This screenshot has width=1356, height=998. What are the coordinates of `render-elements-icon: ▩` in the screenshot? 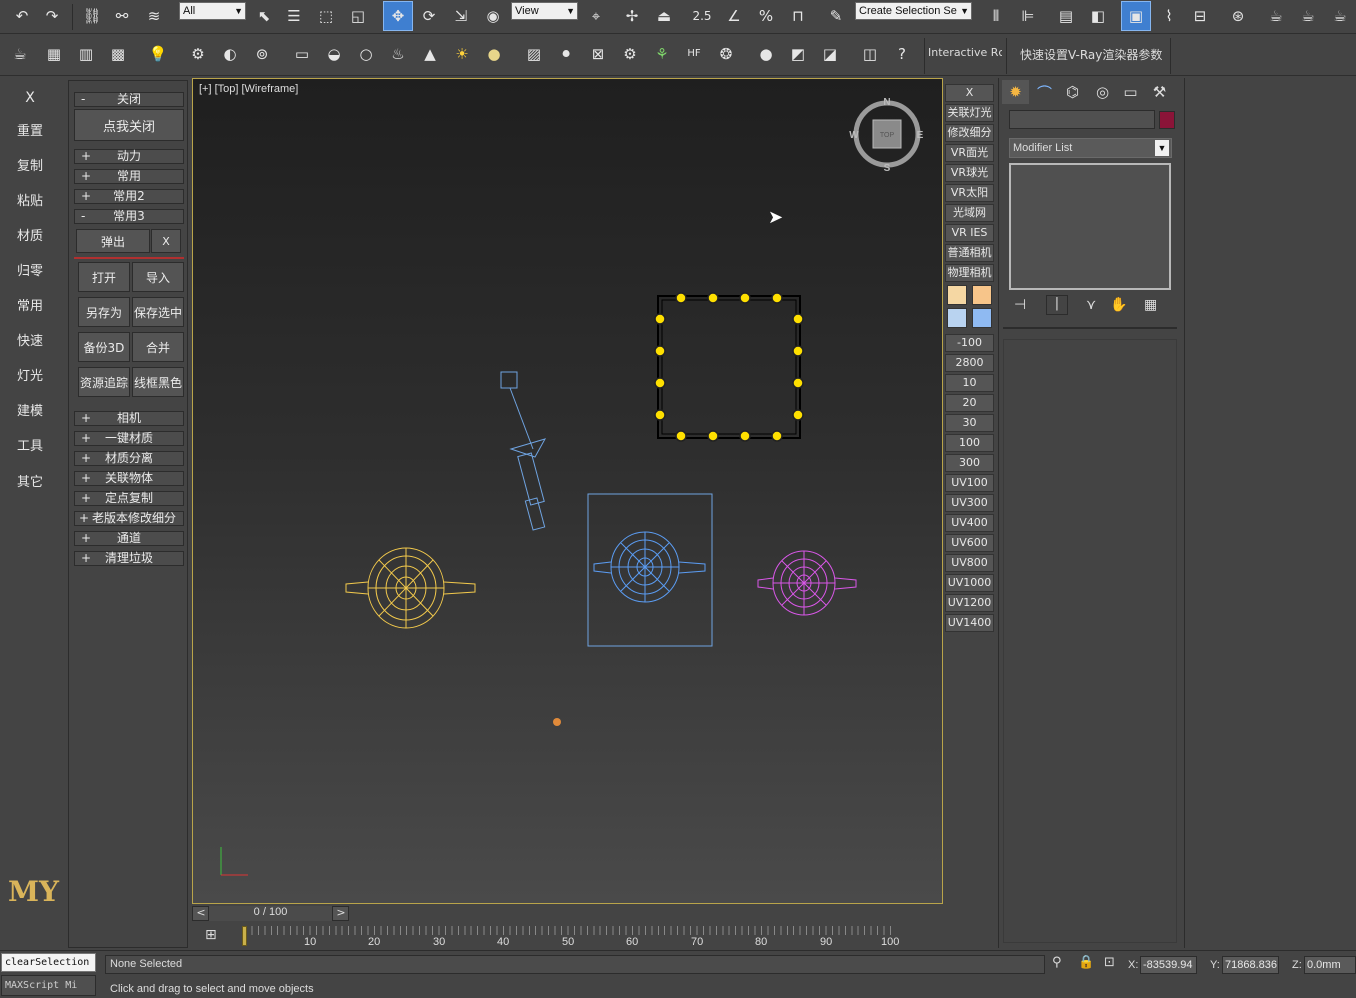 It's located at (118, 54).